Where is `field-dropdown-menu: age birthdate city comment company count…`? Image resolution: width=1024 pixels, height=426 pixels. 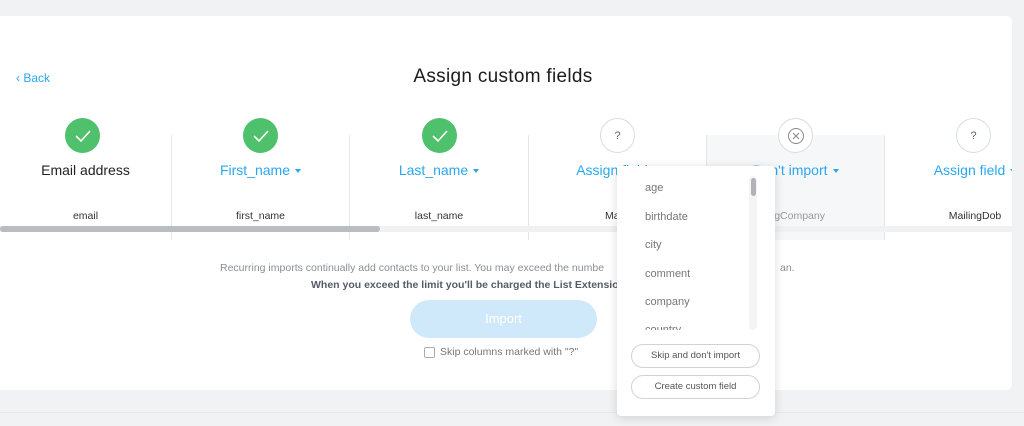 field-dropdown-menu: age birthdate city comment company count… is located at coordinates (696, 291).